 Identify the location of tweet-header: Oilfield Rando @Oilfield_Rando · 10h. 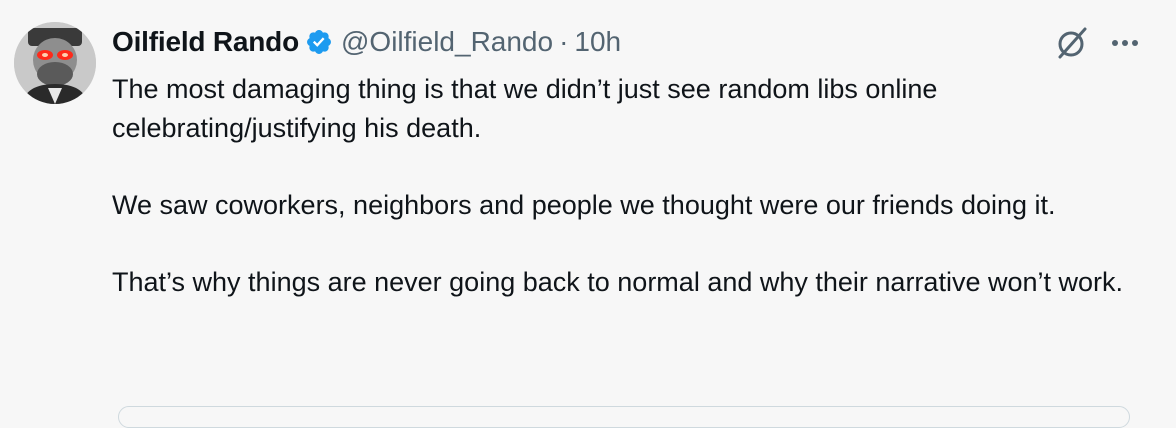
(366, 42).